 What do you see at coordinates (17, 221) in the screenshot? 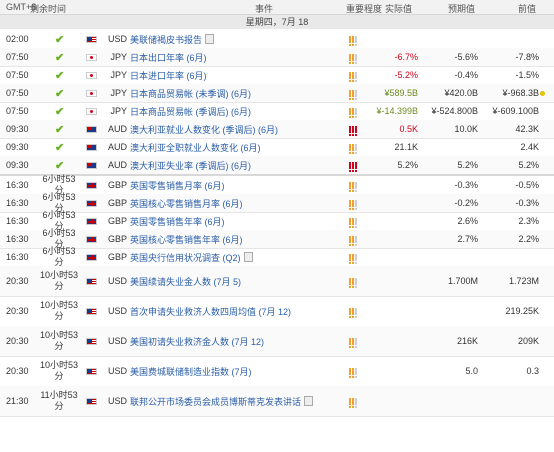
I see `event-time: 16:30` at bounding box center [17, 221].